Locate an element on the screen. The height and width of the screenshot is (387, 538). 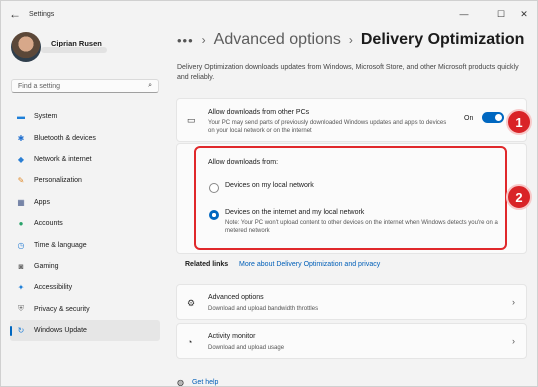
allow-downloads-title: Allow downloads from other PCs is located at coordinates (259, 112).